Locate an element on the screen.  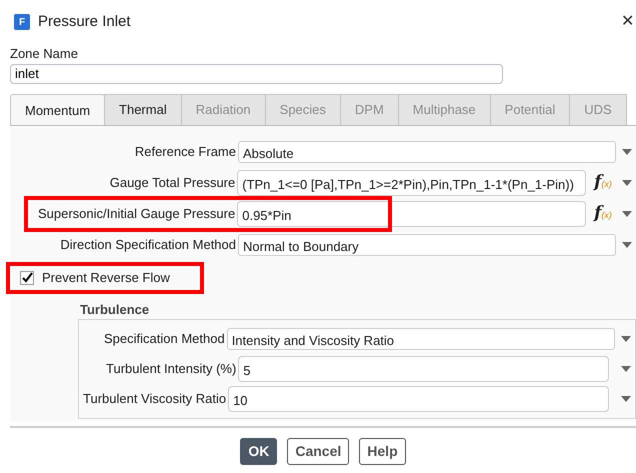
dropdown: Normal to Boundary is located at coordinates (427, 245).